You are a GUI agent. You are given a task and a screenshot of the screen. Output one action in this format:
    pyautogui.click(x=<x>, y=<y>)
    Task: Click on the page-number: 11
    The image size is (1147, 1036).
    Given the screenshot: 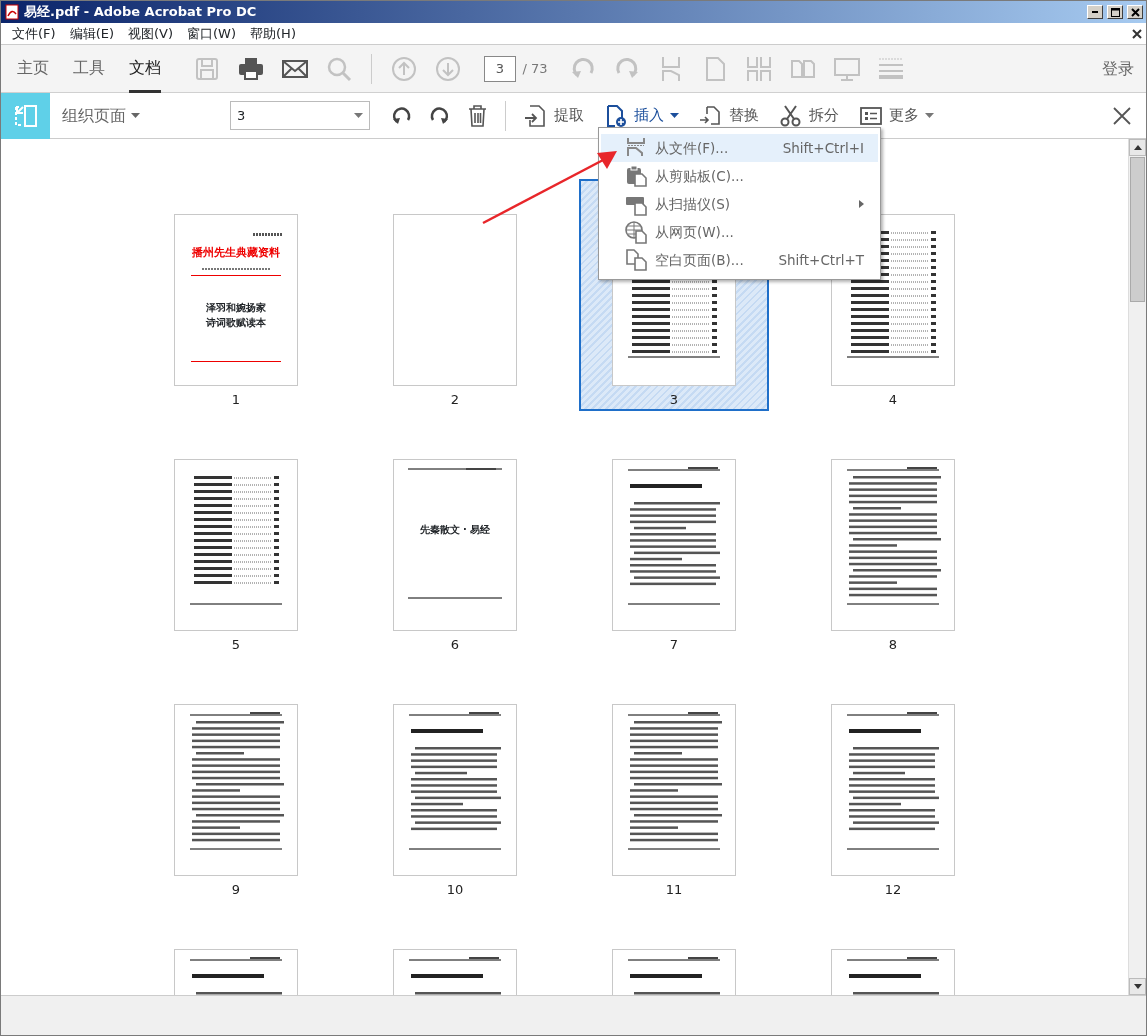 What is the action you would take?
    pyautogui.click(x=674, y=889)
    